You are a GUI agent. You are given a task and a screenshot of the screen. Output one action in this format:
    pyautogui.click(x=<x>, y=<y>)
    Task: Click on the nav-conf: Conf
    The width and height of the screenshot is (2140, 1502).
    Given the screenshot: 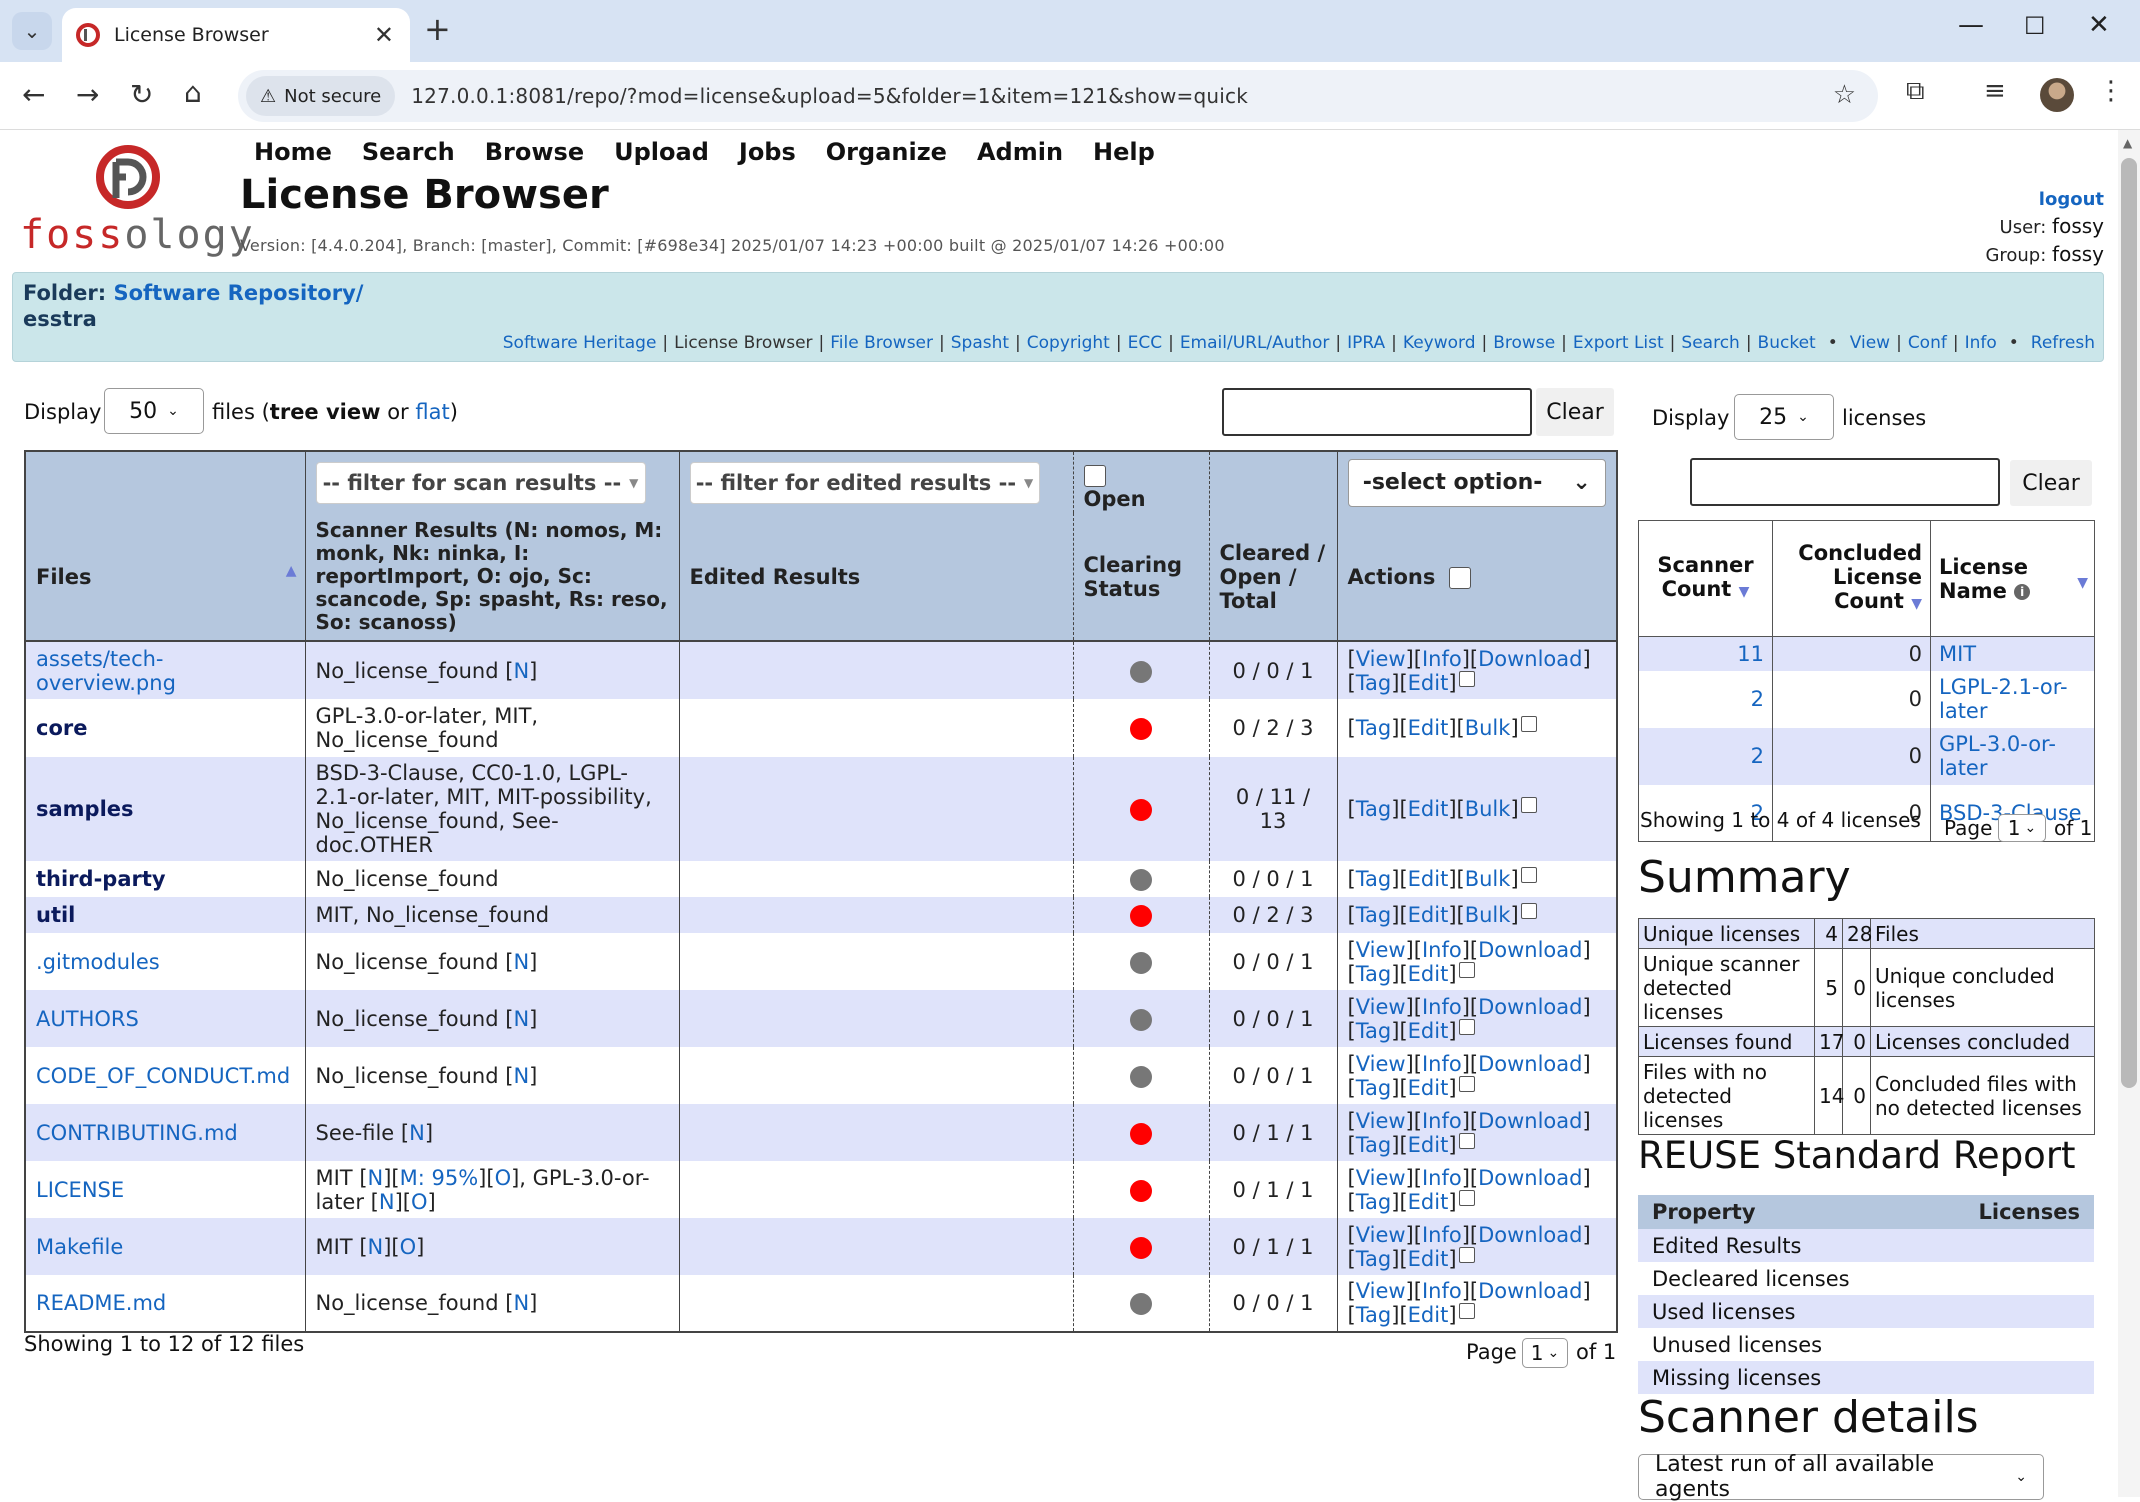 What is the action you would take?
    pyautogui.click(x=1927, y=343)
    